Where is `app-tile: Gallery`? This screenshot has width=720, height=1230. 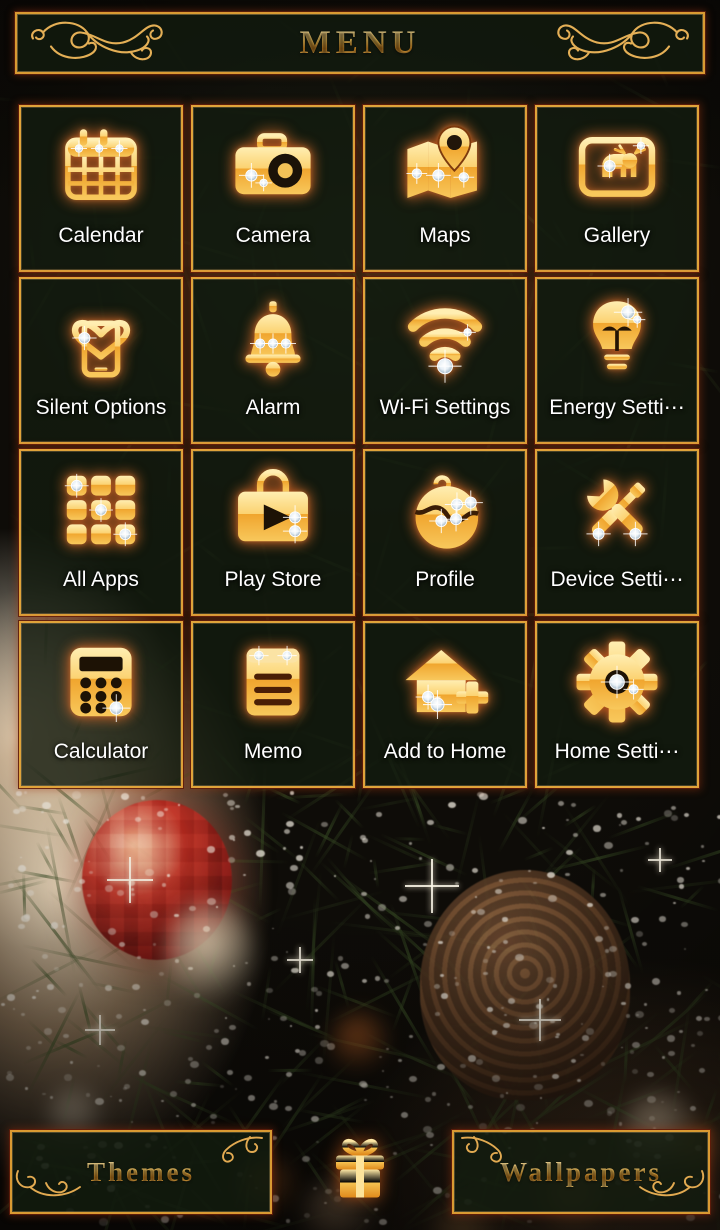 app-tile: Gallery is located at coordinates (617, 188).